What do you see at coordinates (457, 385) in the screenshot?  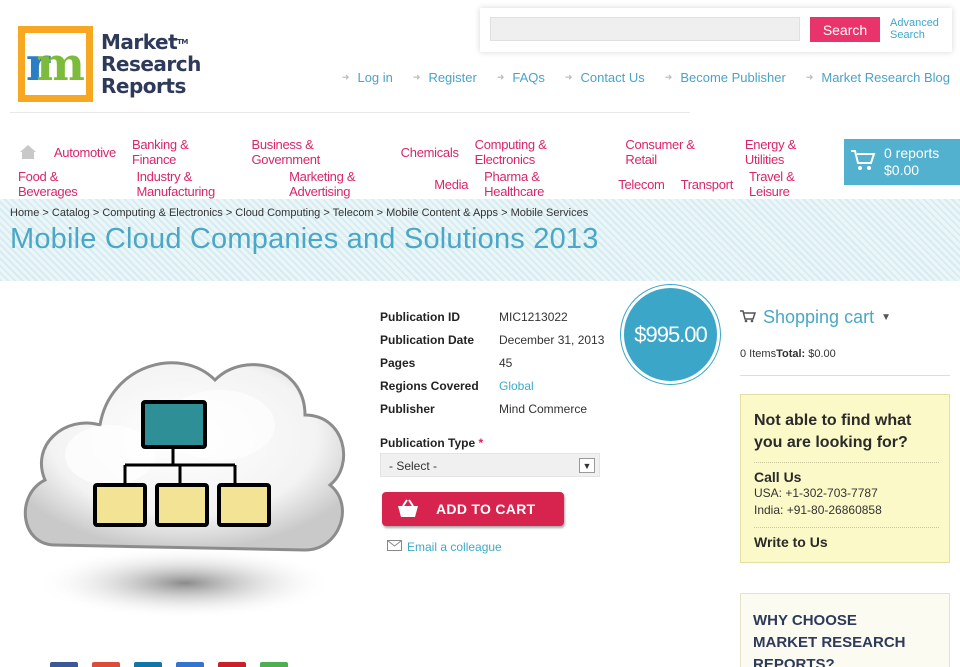 I see `spec-row: Regions Covered Global` at bounding box center [457, 385].